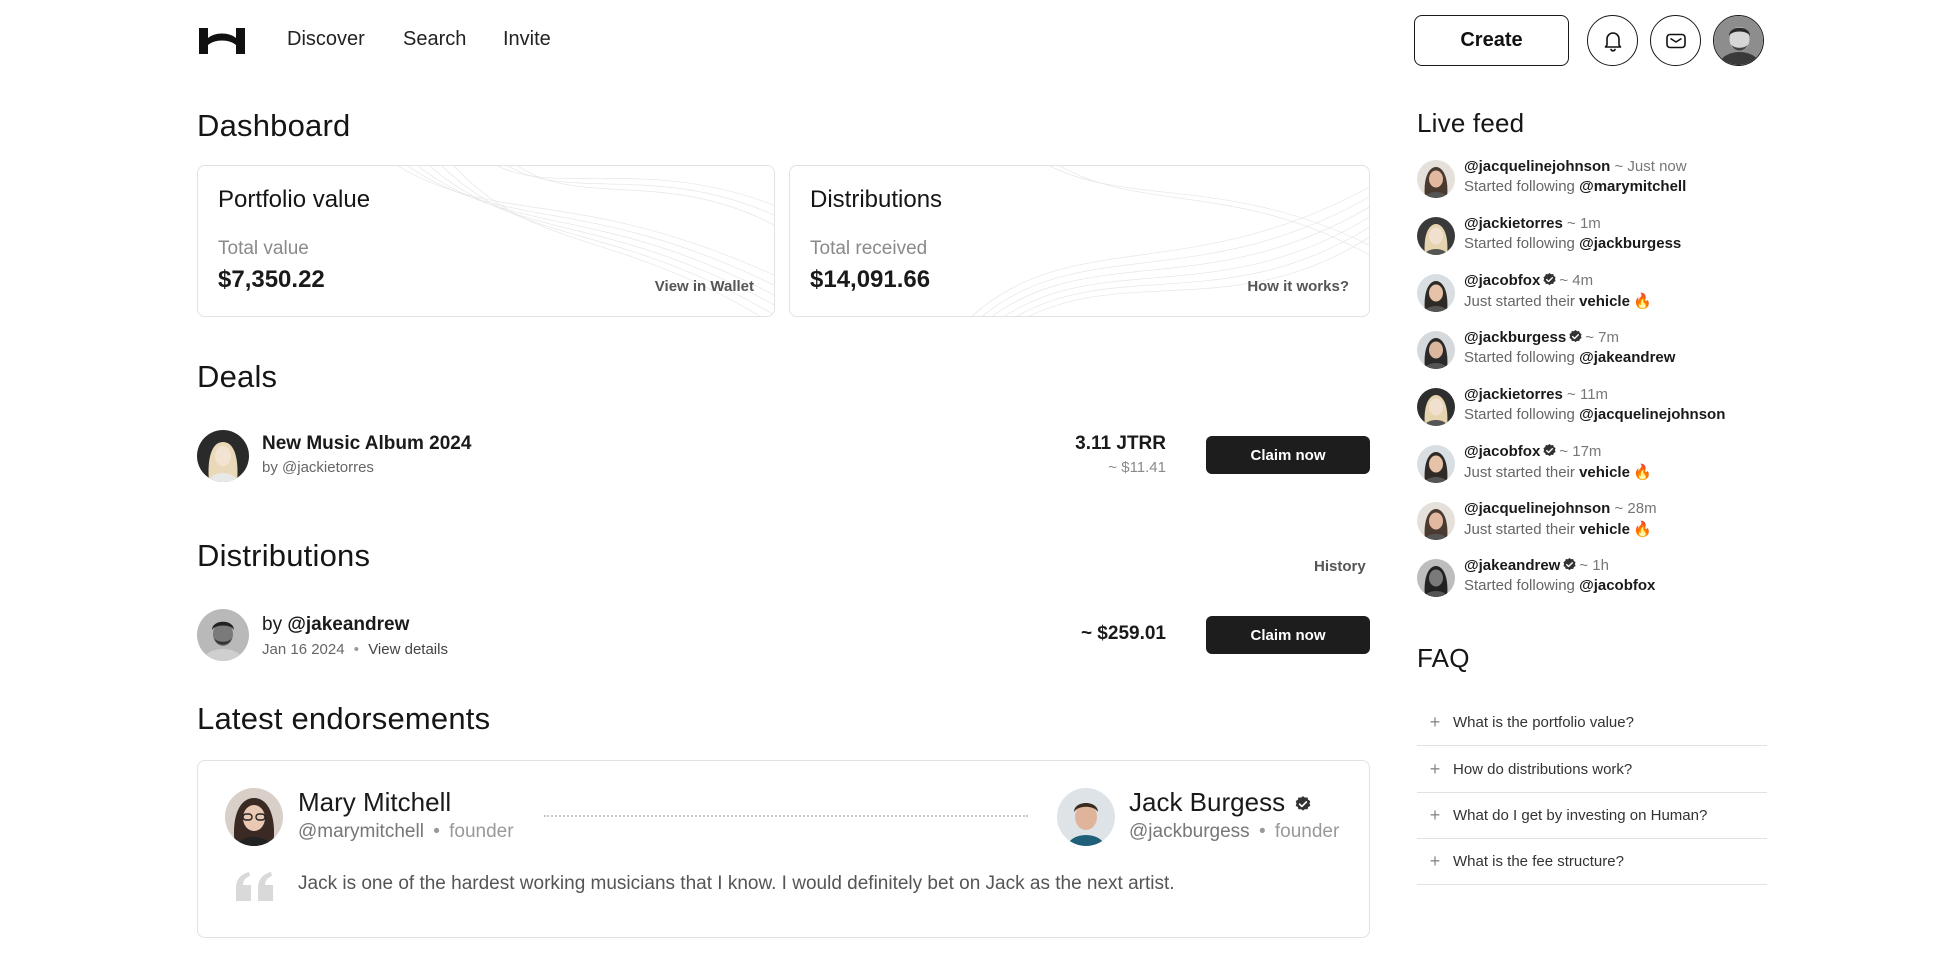  I want to click on endorsee-avatar, so click(1086, 817).